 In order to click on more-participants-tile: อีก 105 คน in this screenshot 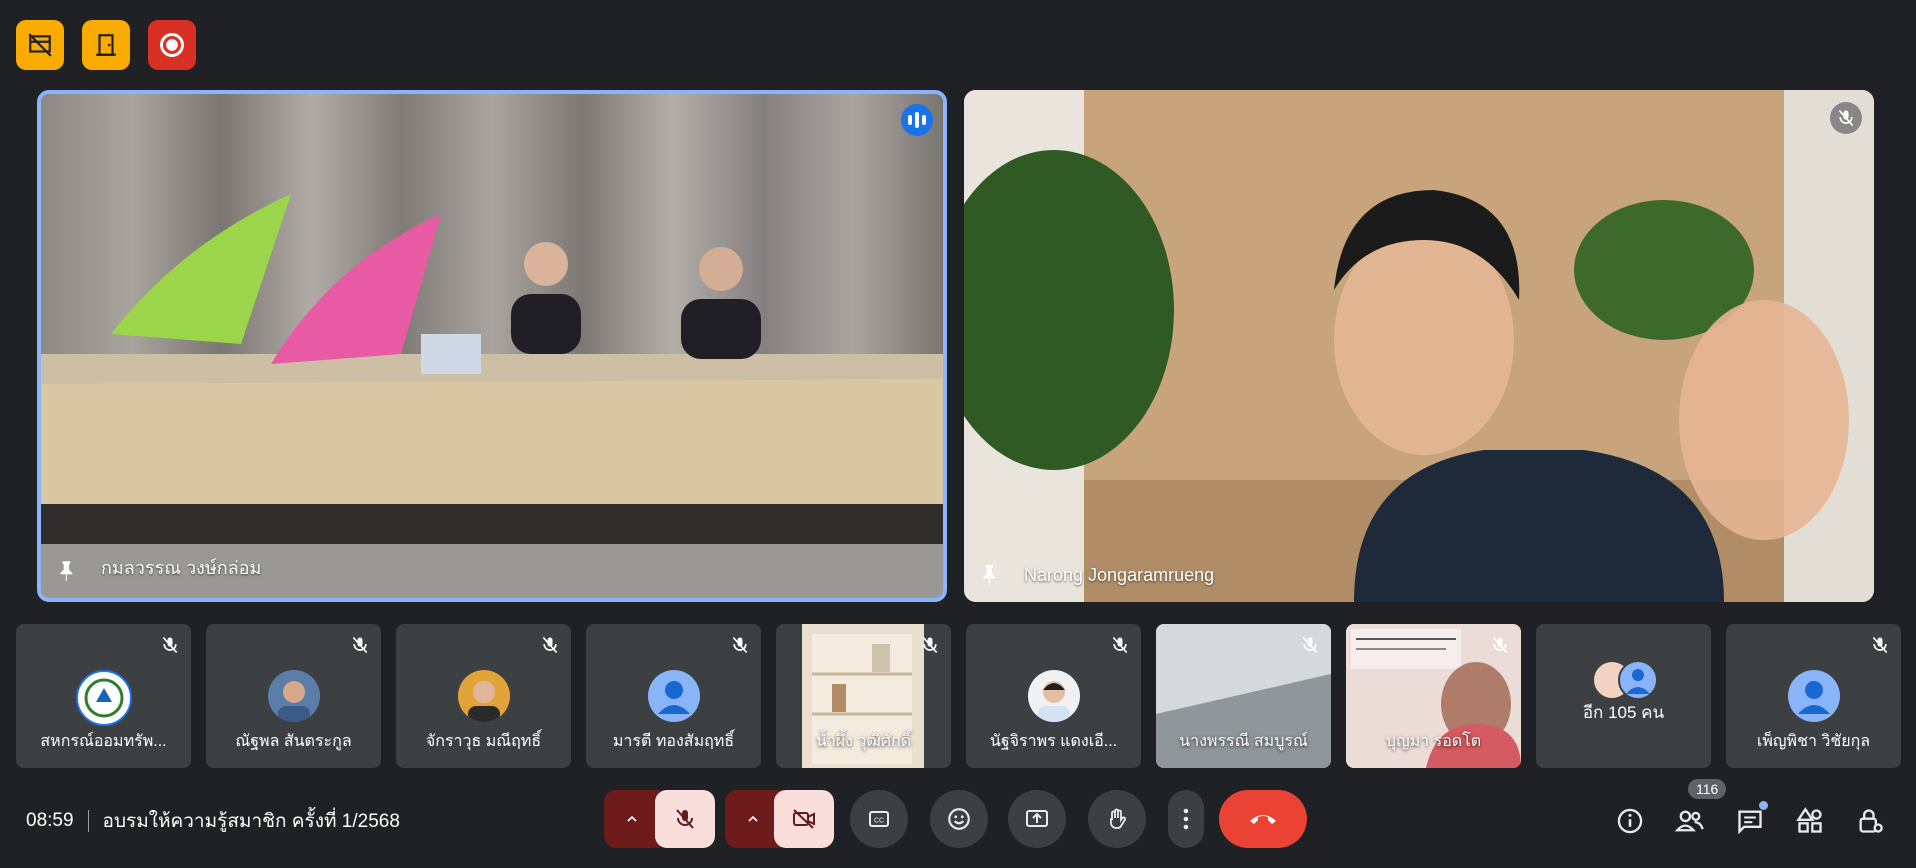, I will do `click(1623, 696)`.